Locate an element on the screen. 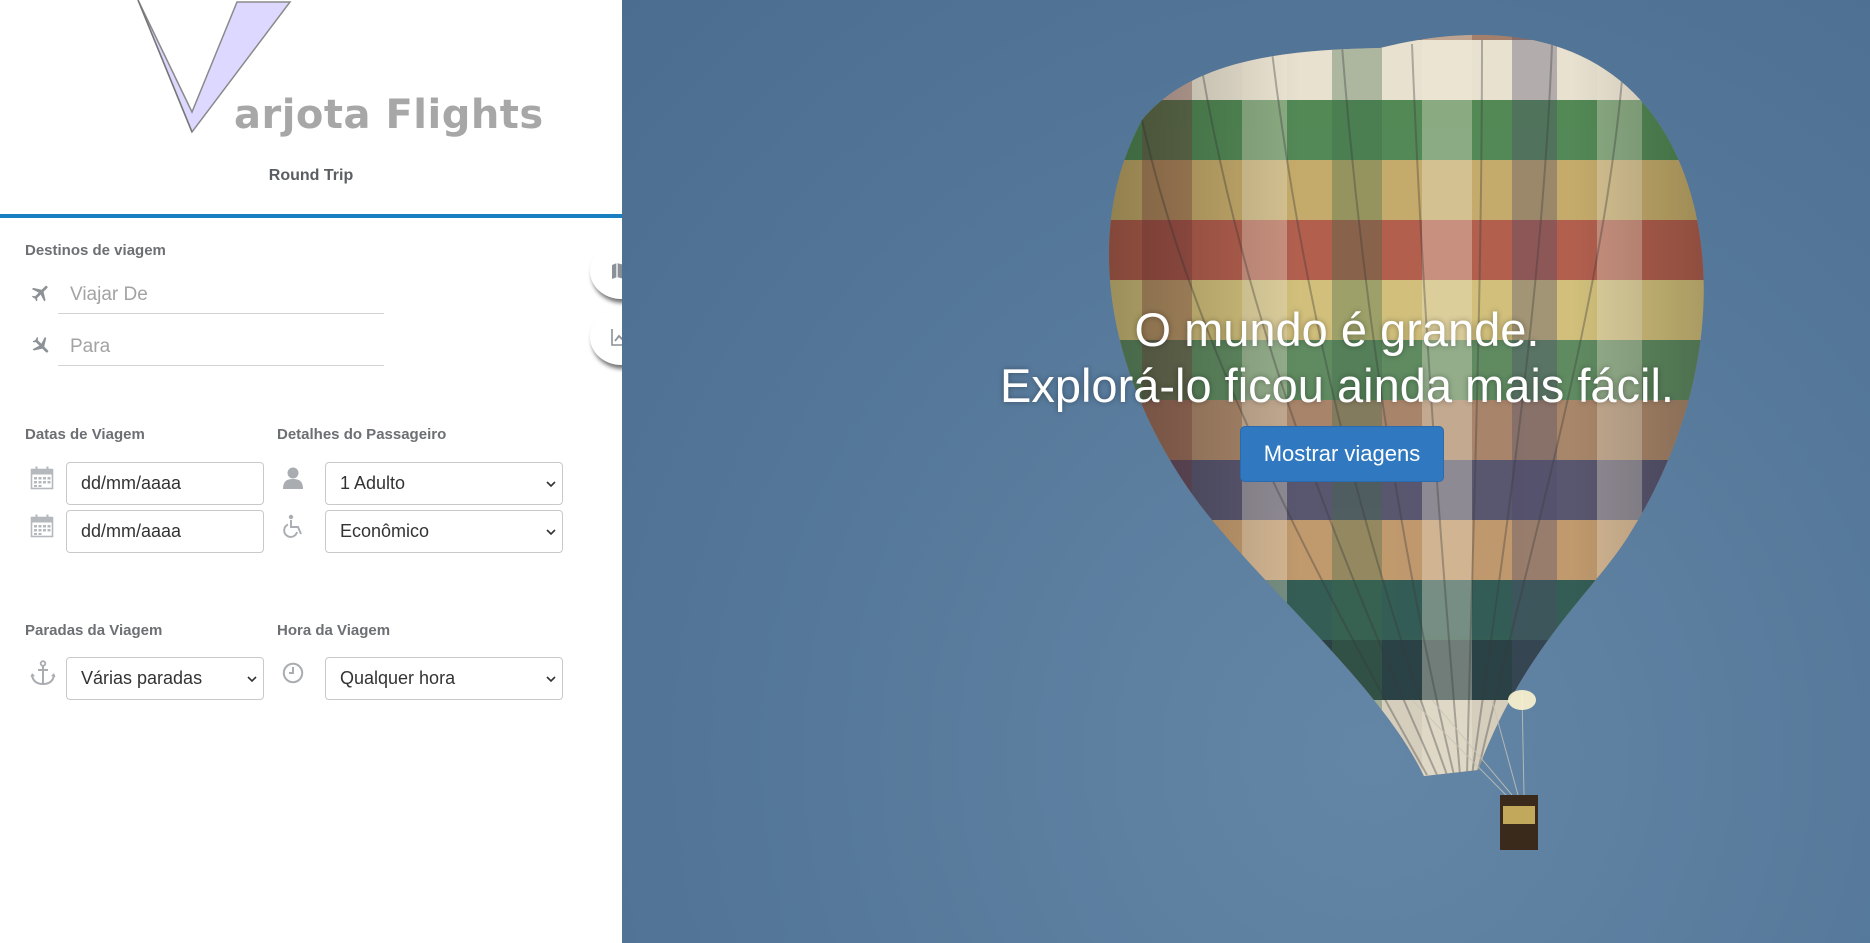 The image size is (1870, 943). stops-heading: Paradas da Viagem is located at coordinates (94, 630).